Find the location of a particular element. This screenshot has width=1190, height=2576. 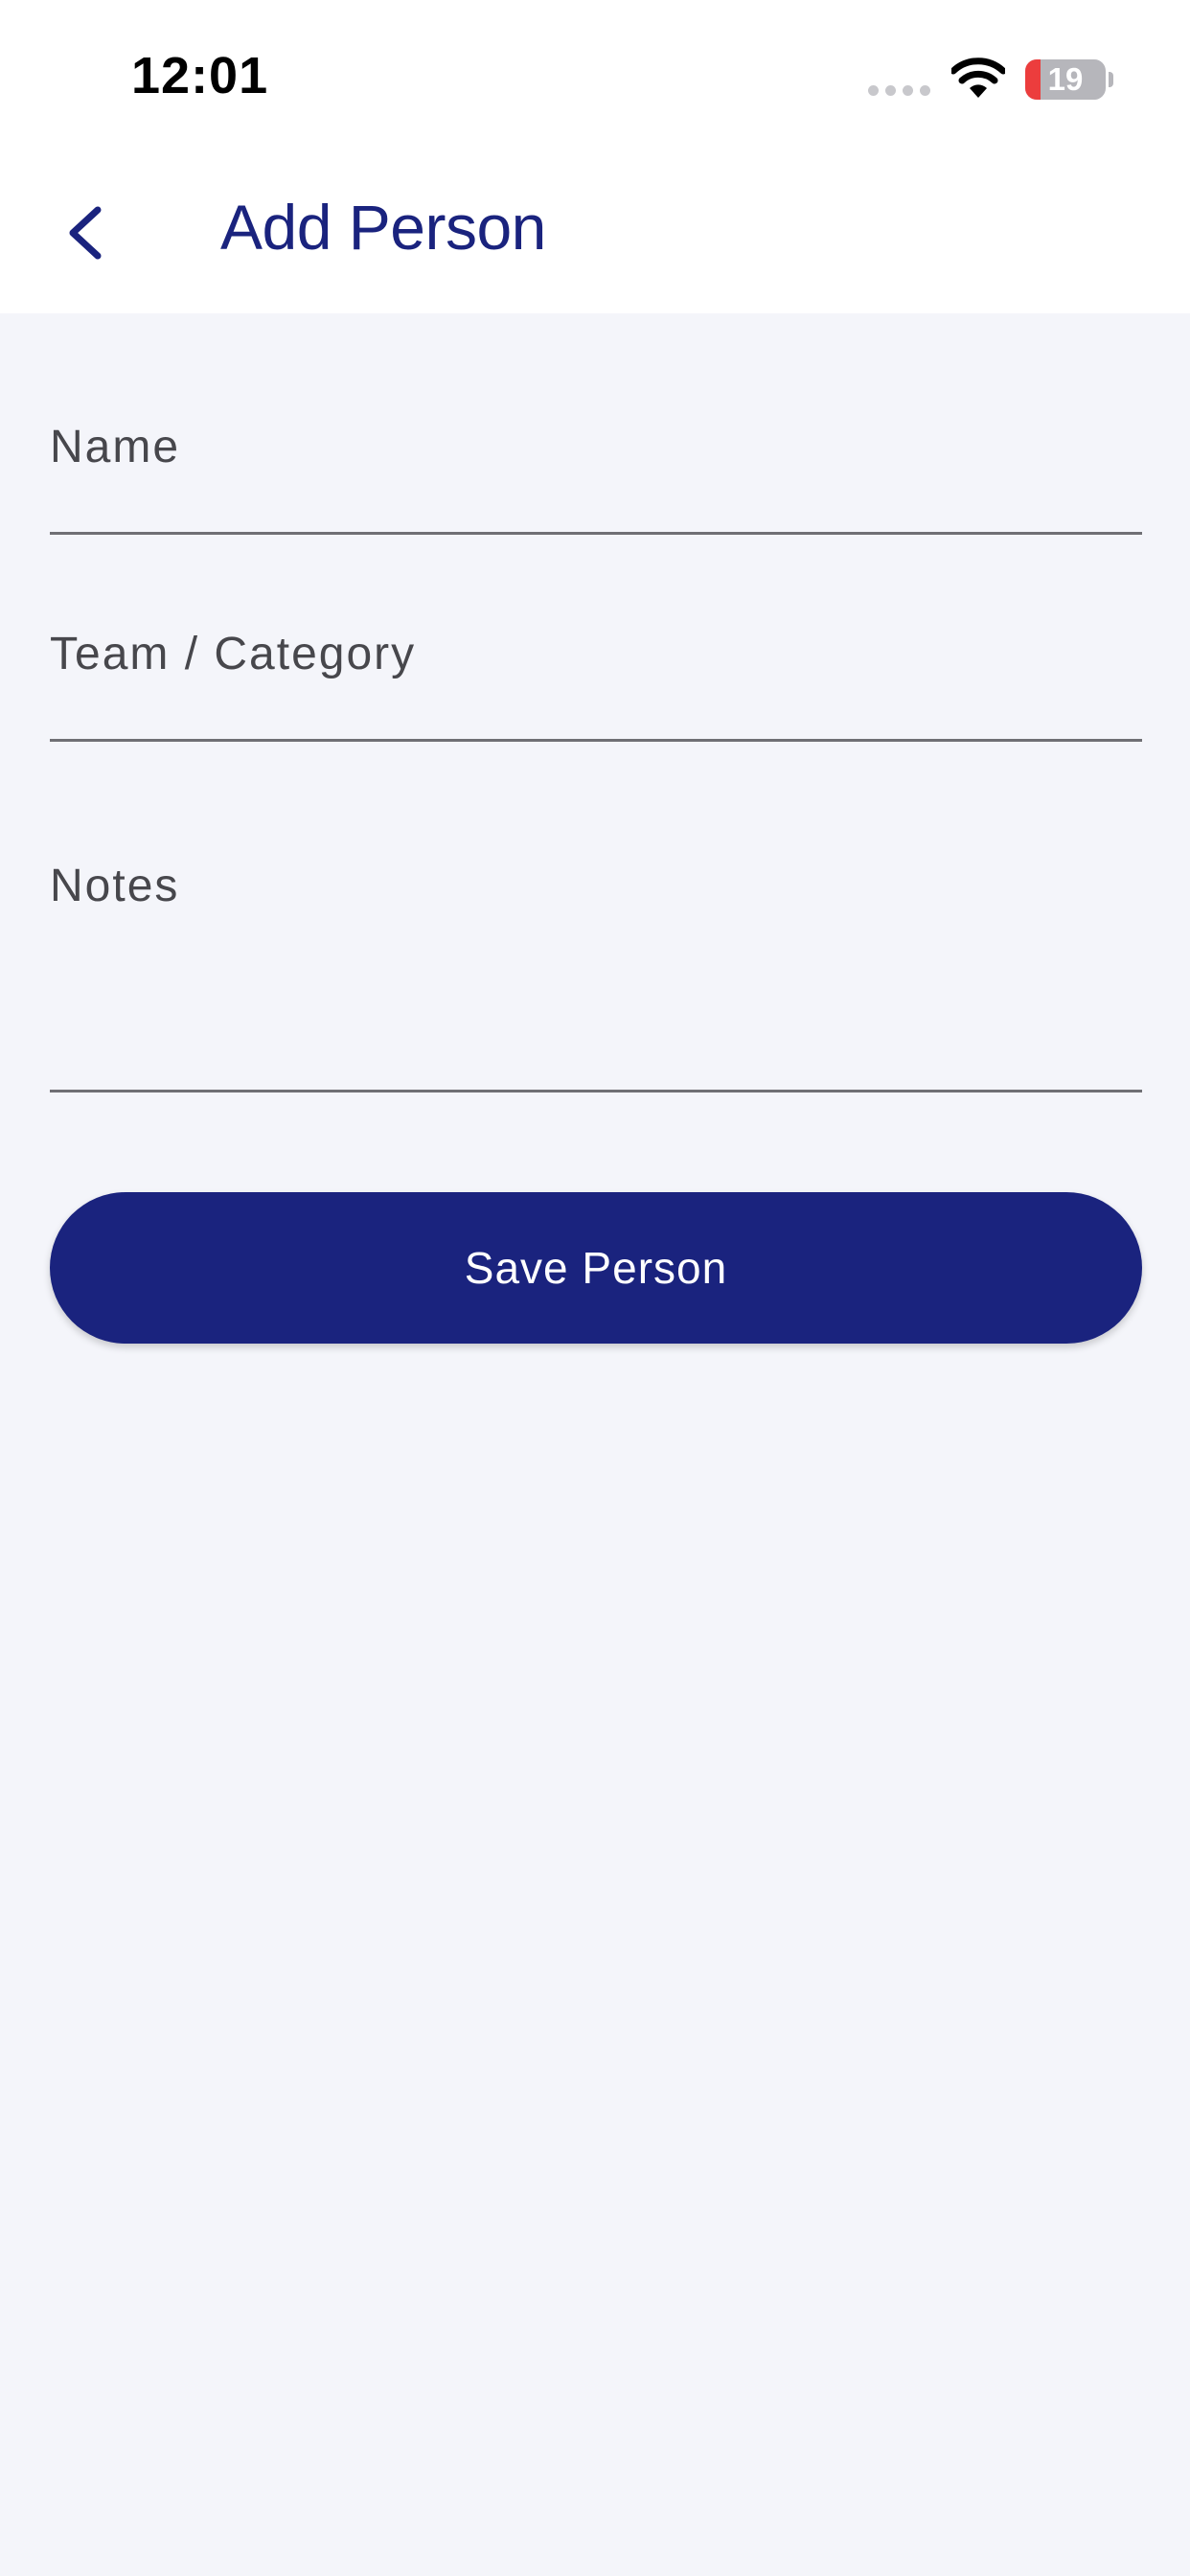

battery-nub is located at coordinates (1111, 79).